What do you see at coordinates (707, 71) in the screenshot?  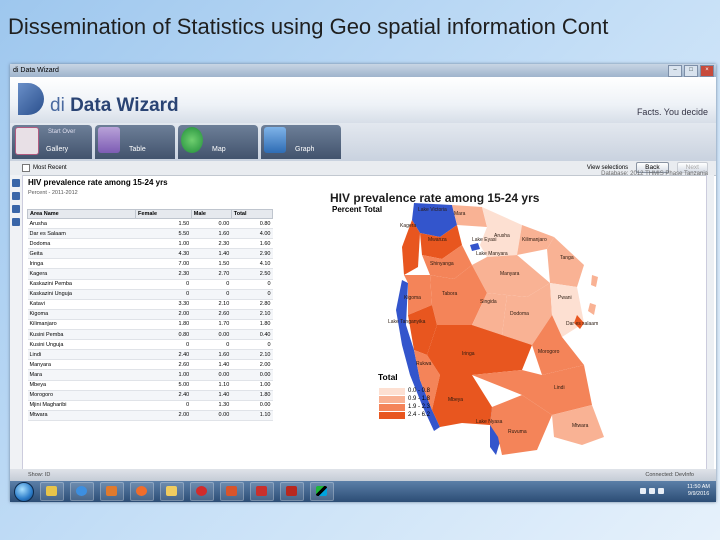 I see `close-button: ×` at bounding box center [707, 71].